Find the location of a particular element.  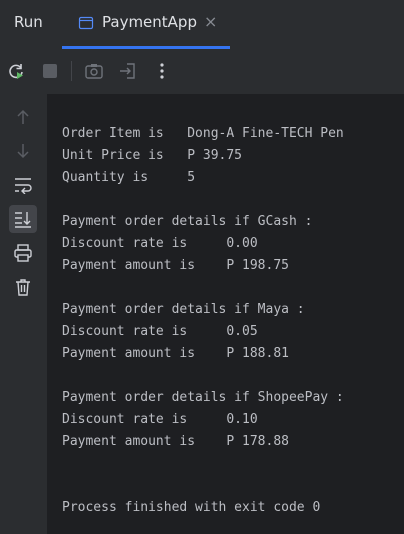

down-arrow-icon is located at coordinates (23, 151).